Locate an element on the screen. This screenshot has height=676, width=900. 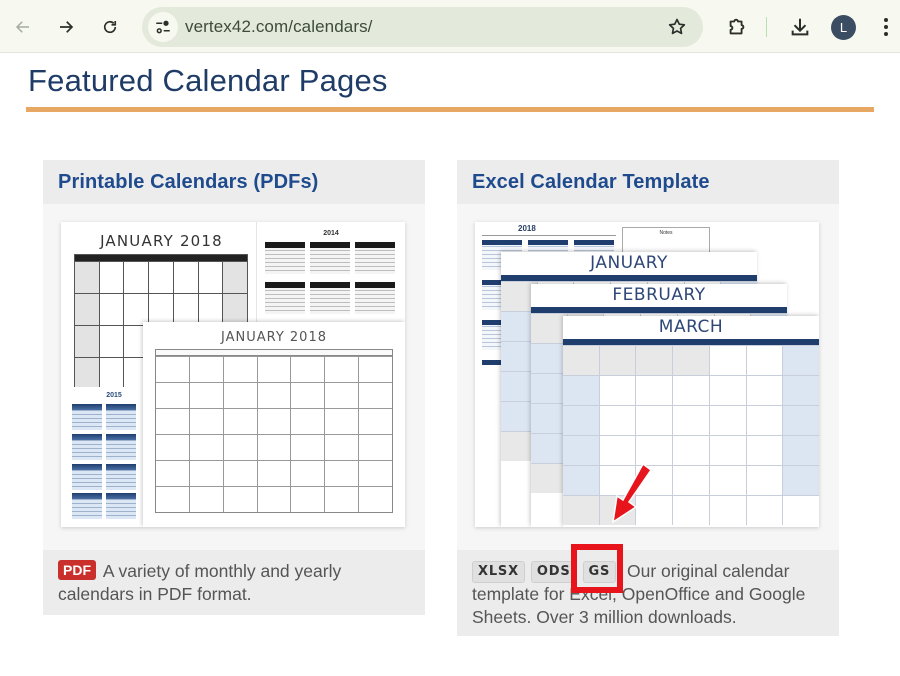
puzzle-icon is located at coordinates (737, 26).